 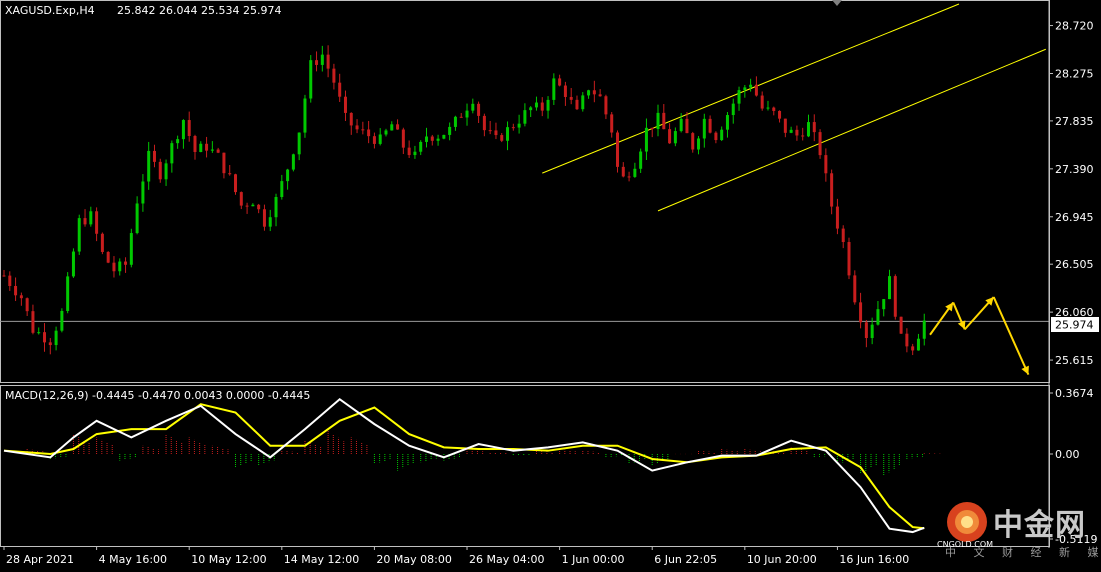 I want to click on price-tick-label: 28.720, so click(x=1074, y=26).